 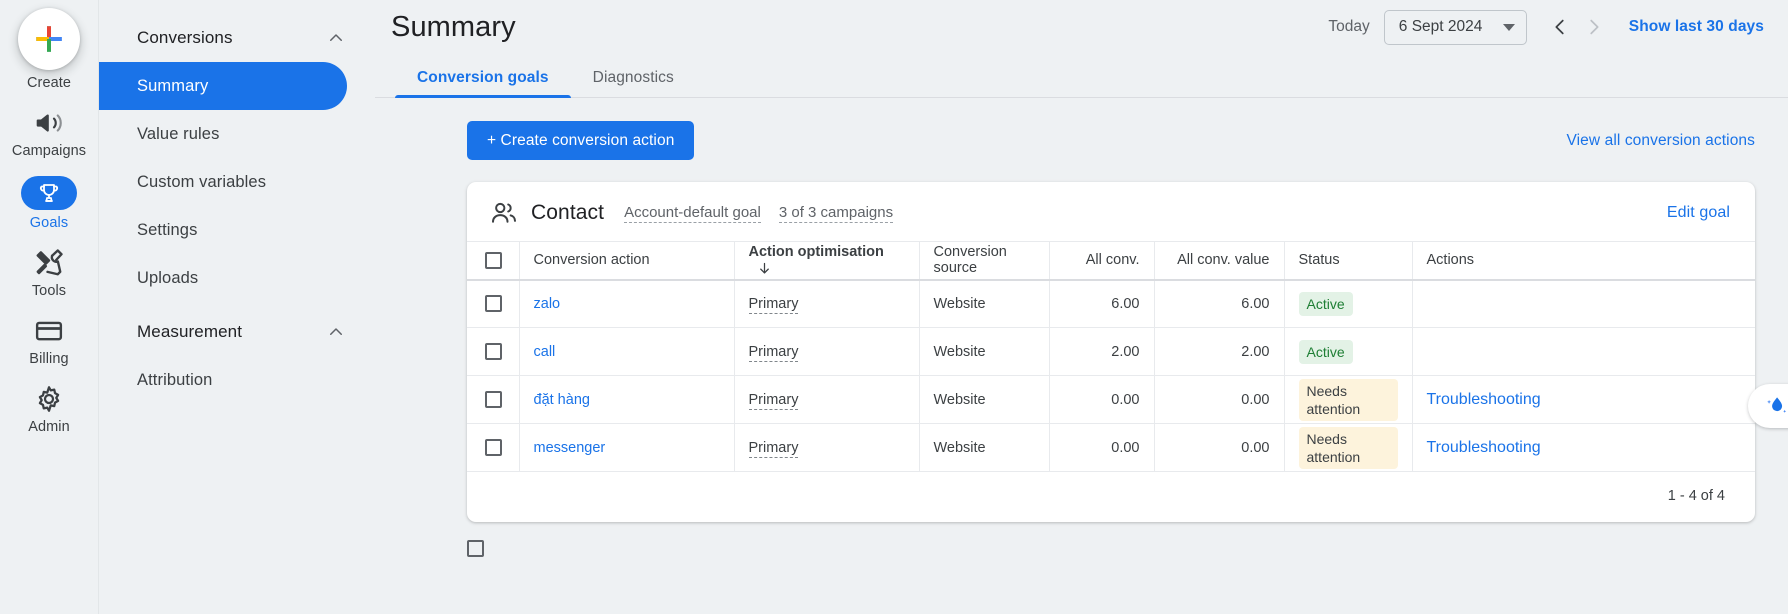 I want to click on conversion-action-link: messenger, so click(x=570, y=448).